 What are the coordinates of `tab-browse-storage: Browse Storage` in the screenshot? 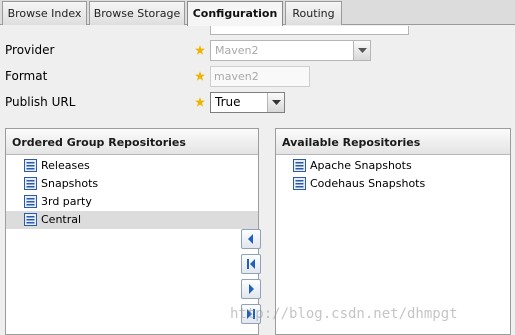 It's located at (137, 13).